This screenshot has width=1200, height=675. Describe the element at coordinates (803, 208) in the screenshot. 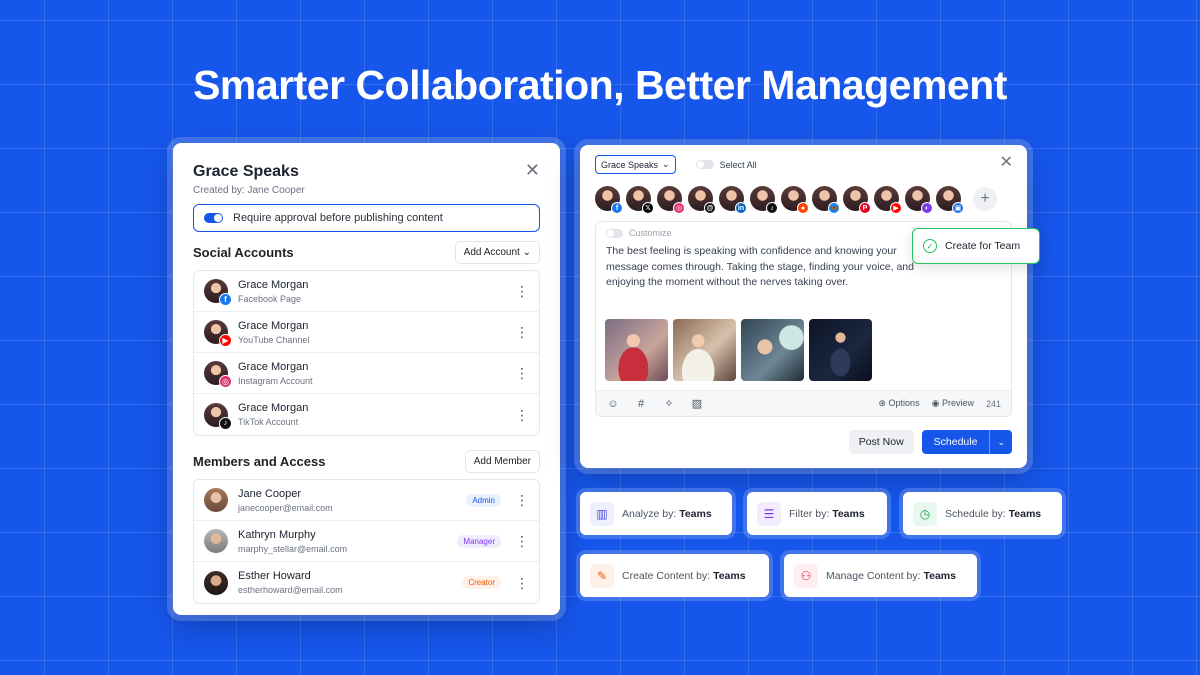

I see `platform-badge-icon: ●` at that location.